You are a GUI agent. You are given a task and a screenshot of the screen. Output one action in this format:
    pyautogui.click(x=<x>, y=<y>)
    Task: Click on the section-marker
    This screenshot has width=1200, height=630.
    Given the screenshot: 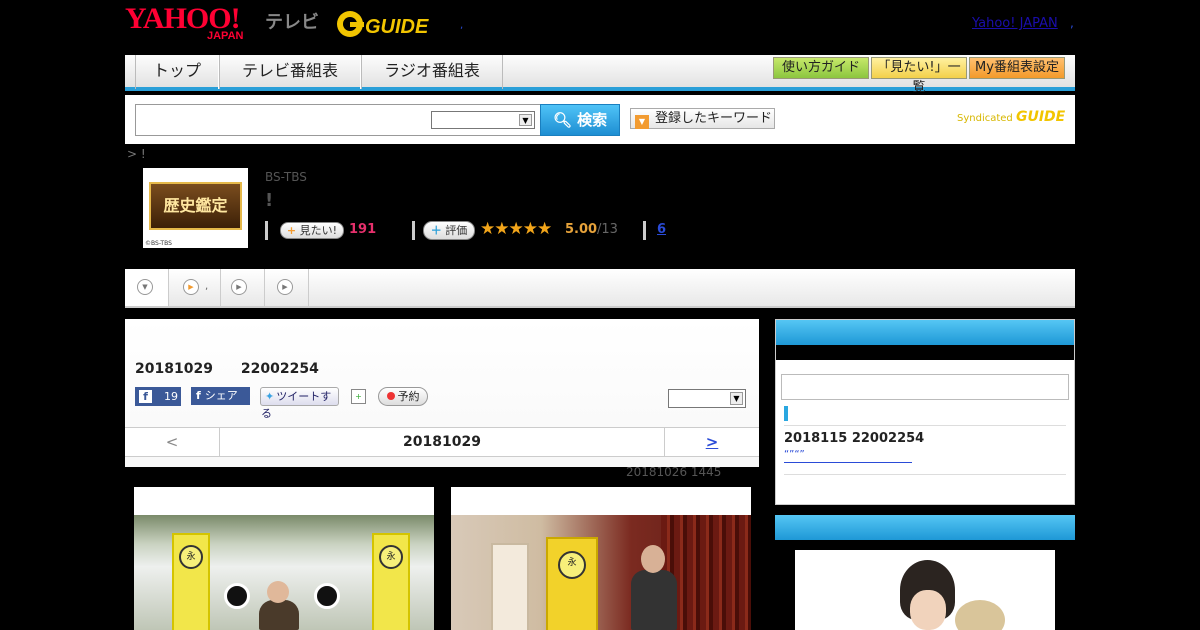 What is the action you would take?
    pyautogui.click(x=786, y=413)
    